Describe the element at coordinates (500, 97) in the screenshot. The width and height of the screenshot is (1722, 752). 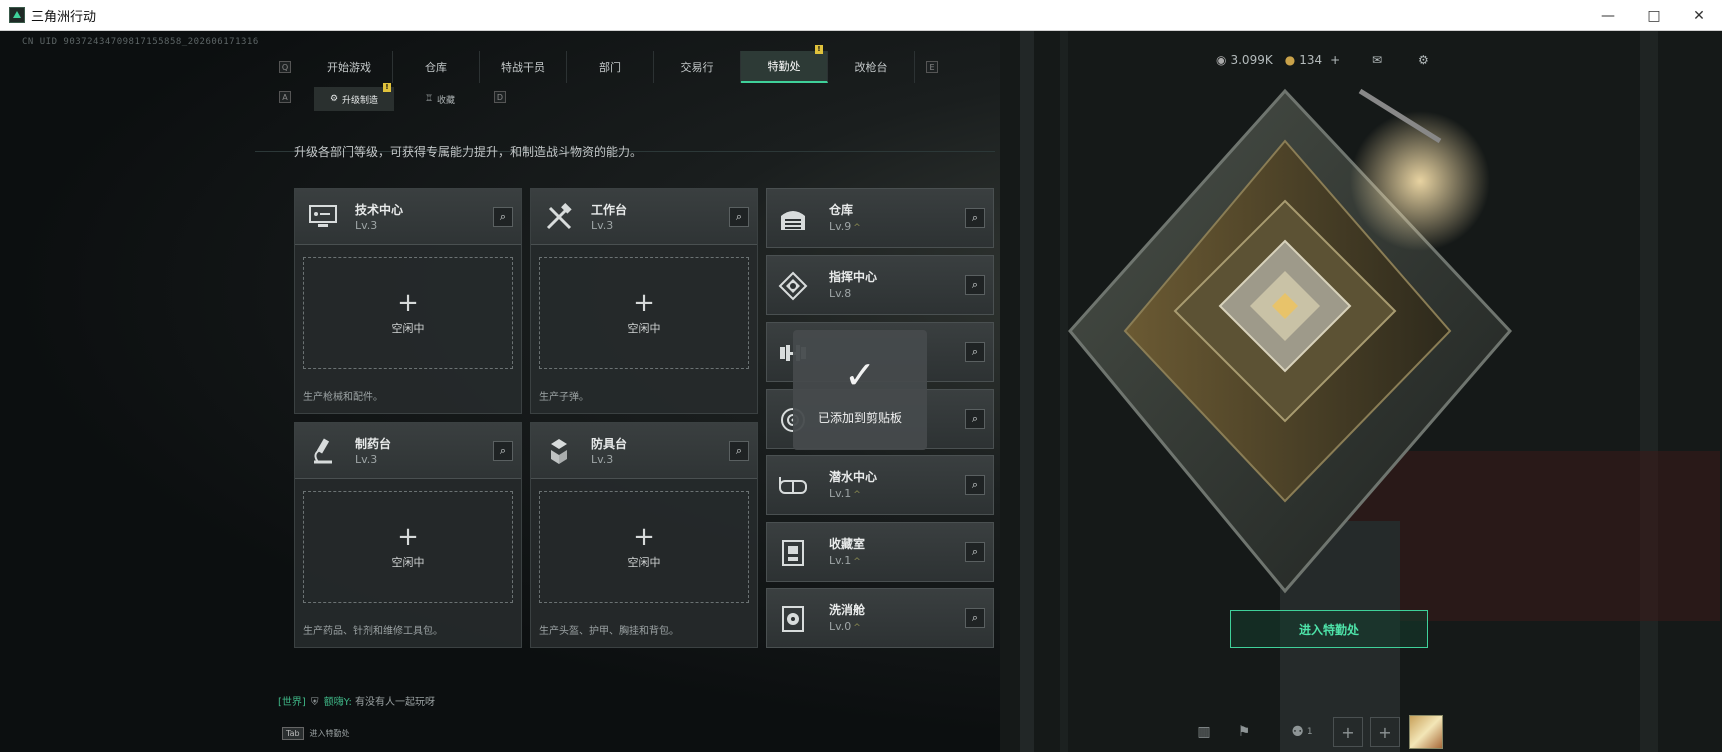
I see `subnav-next-key-hint: D` at that location.